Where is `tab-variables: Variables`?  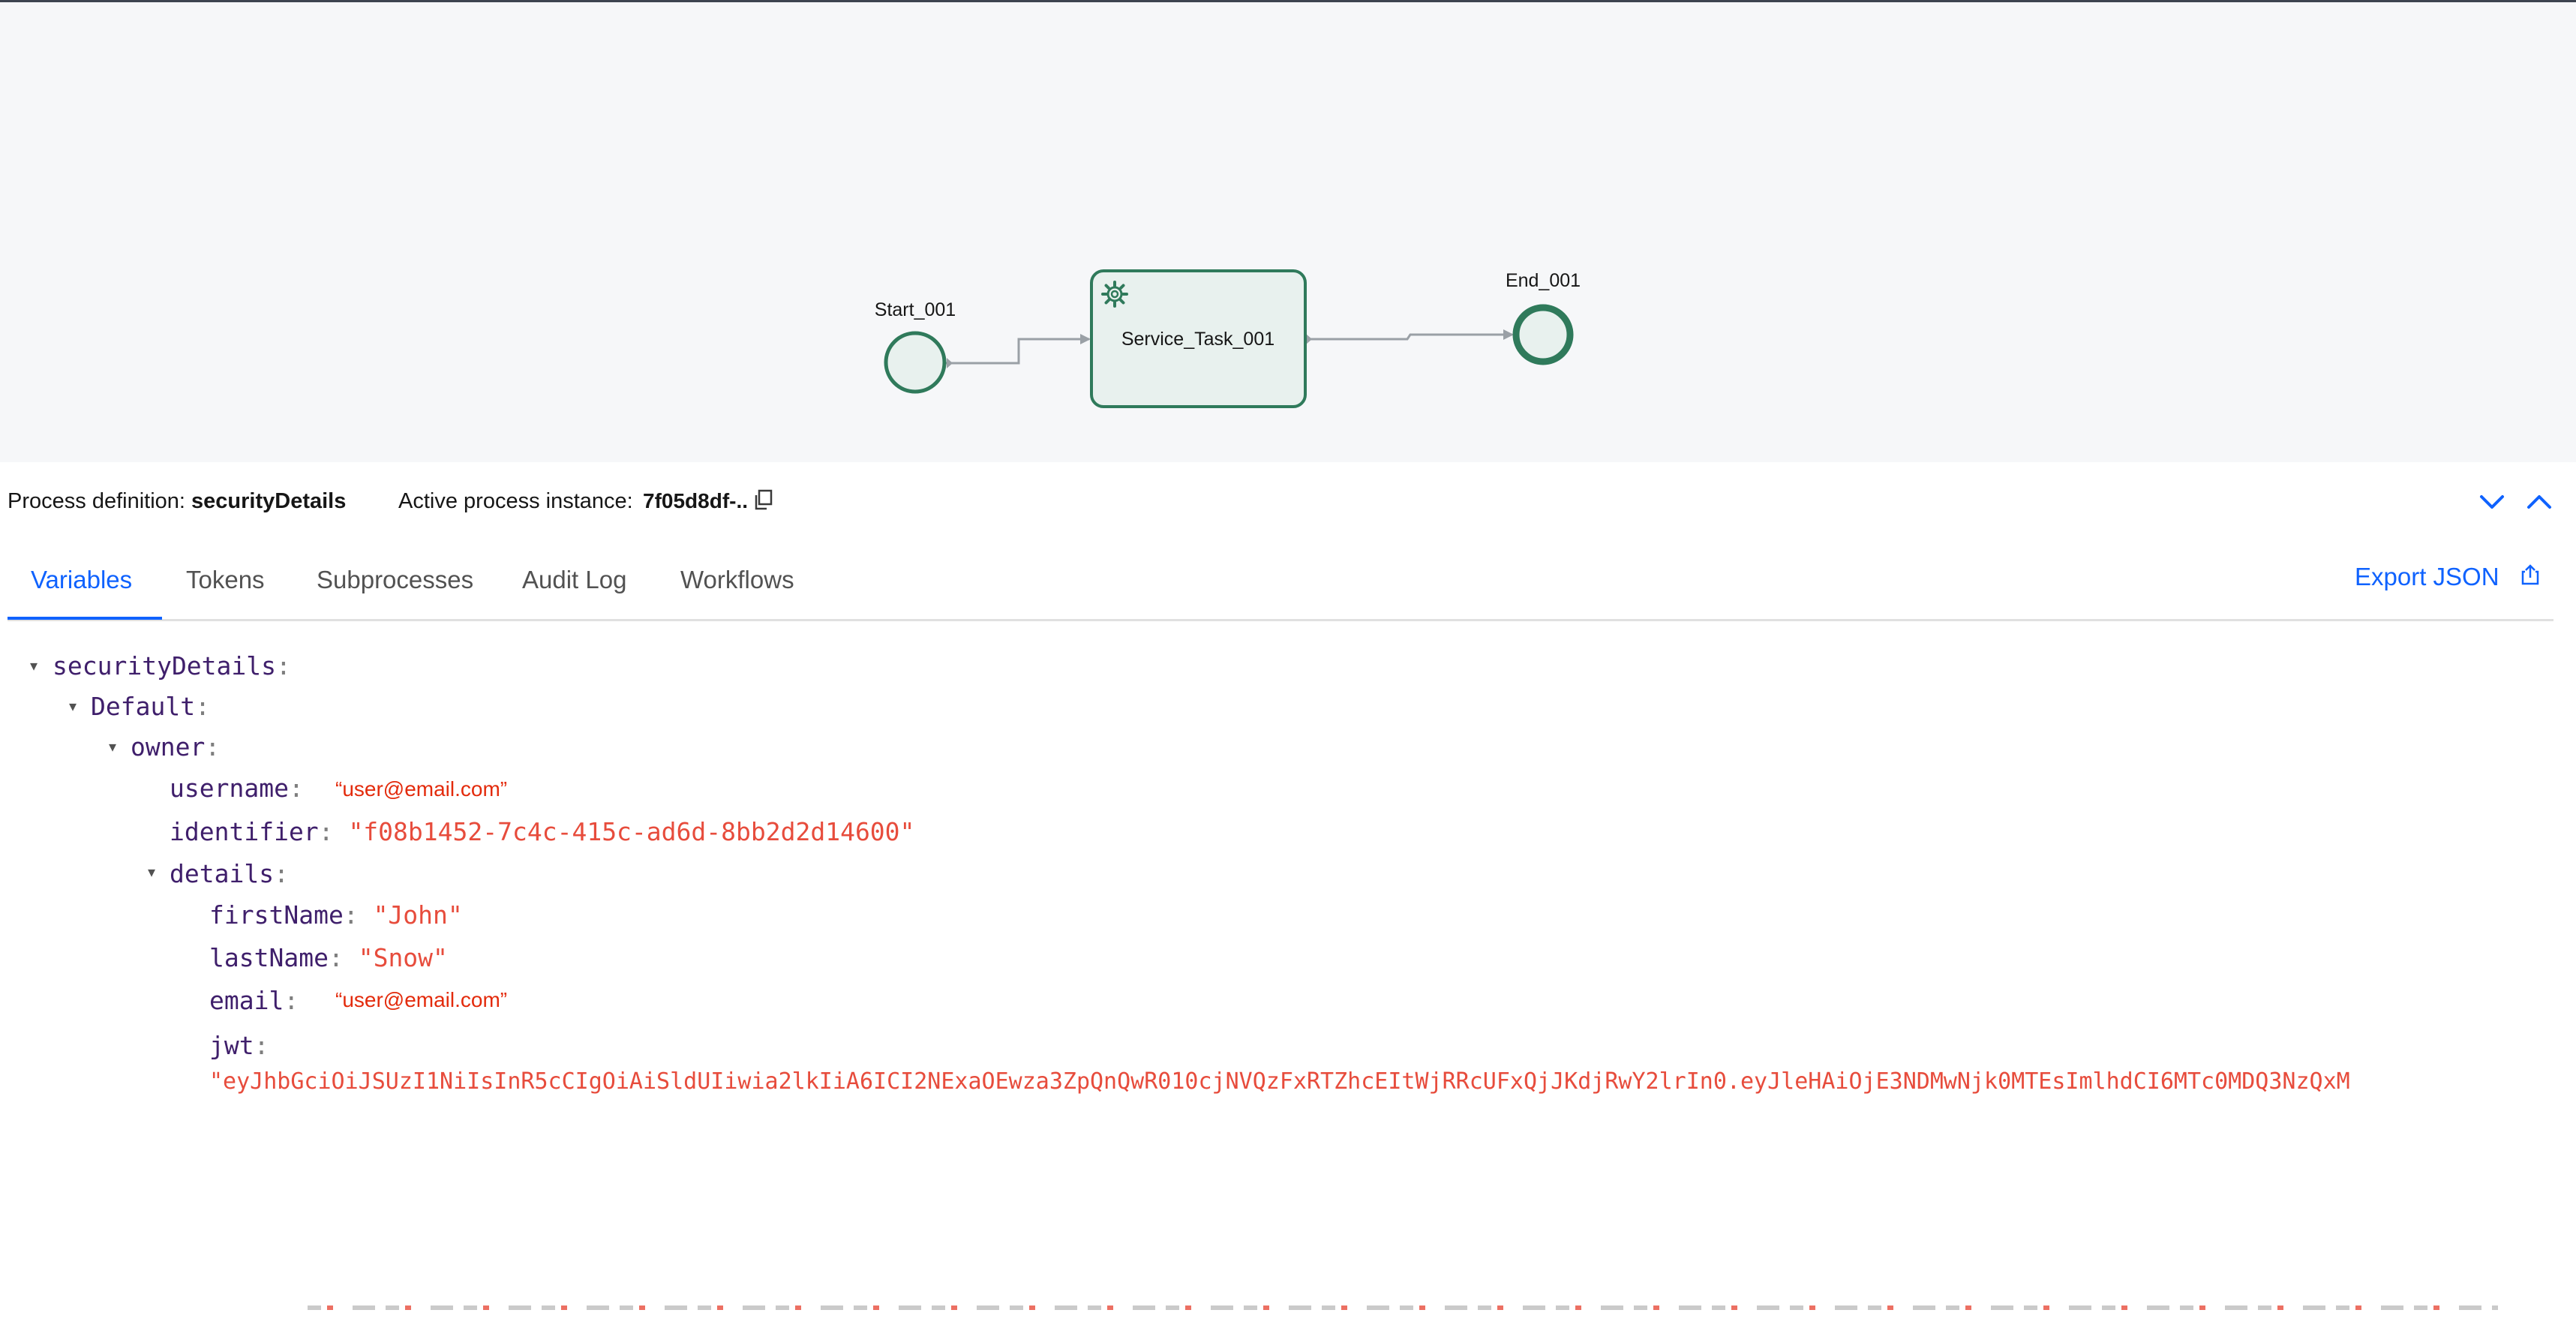 tab-variables: Variables is located at coordinates (81, 580).